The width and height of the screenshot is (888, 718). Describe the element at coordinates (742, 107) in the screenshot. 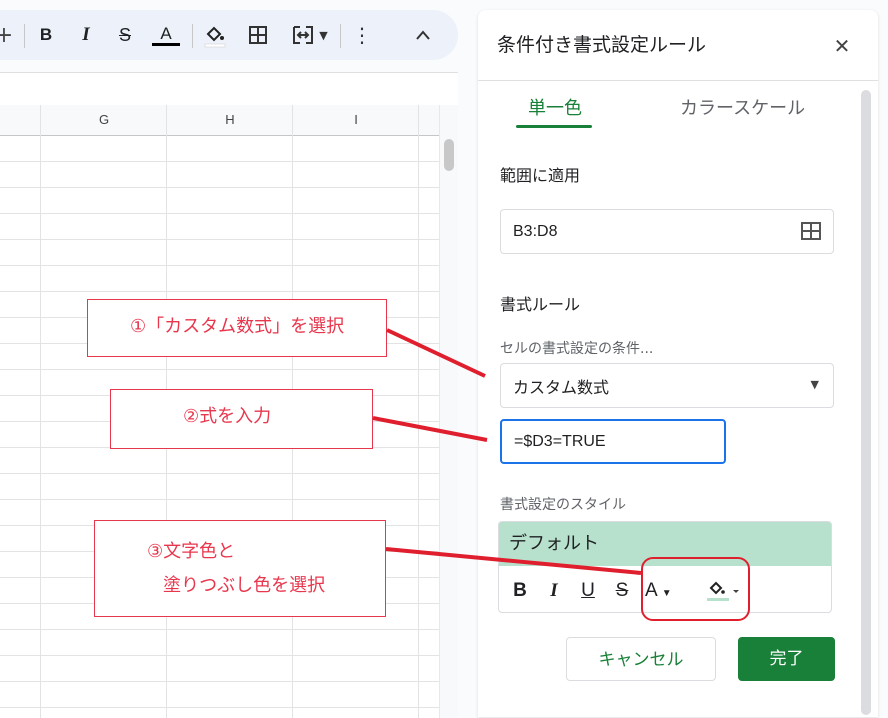

I see `tab-color-scale: カラースケール` at that location.